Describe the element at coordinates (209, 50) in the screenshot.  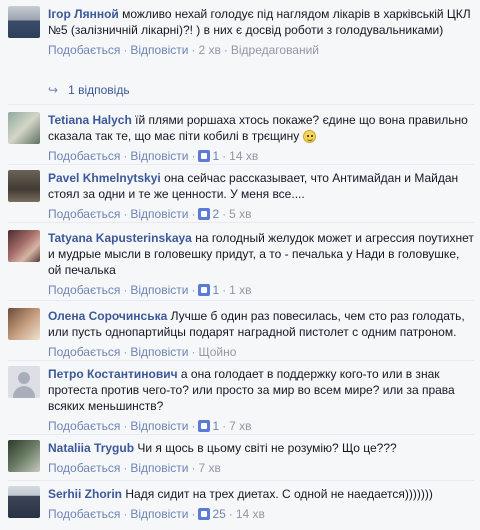
I see `comment-time: 2 хв` at that location.